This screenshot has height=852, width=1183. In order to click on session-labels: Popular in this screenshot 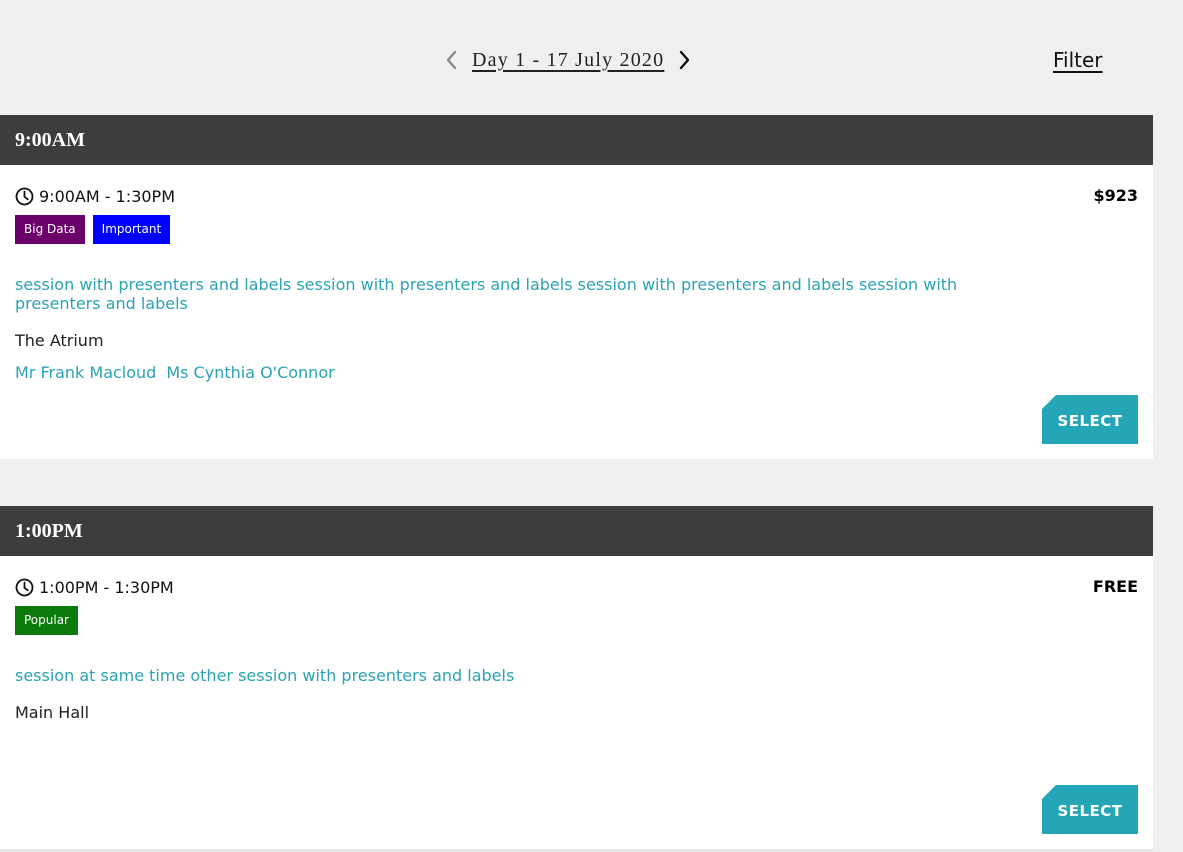, I will do `click(46, 620)`.